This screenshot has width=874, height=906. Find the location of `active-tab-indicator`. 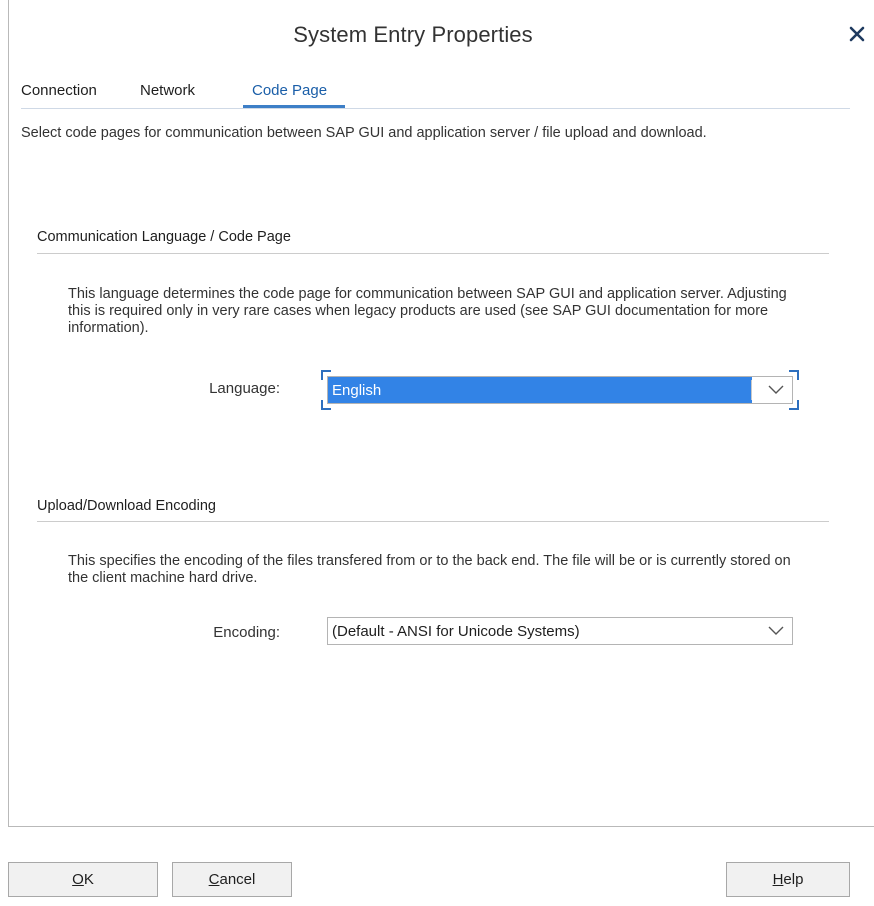

active-tab-indicator is located at coordinates (294, 106).